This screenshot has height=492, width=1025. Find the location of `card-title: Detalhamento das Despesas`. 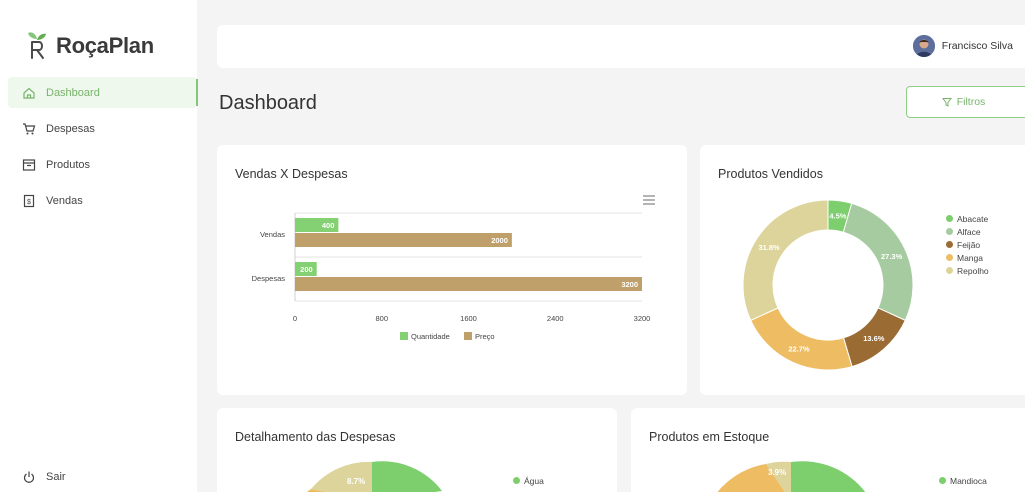

card-title: Detalhamento das Despesas is located at coordinates (315, 437).